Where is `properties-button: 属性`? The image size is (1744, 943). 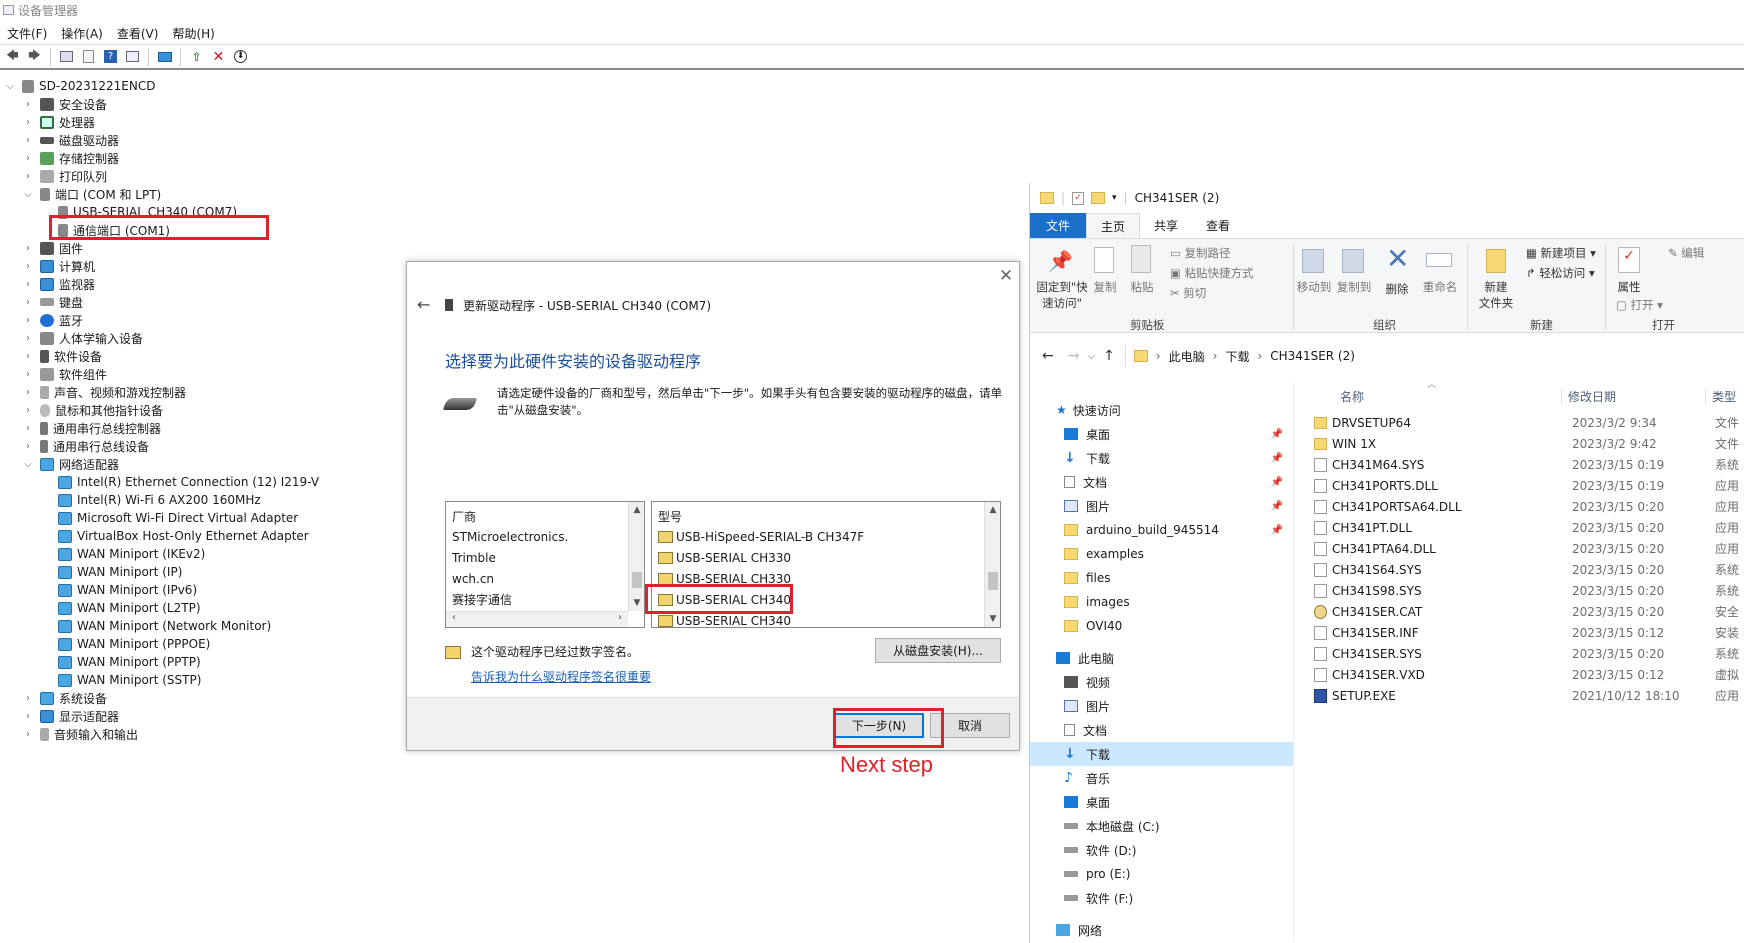
properties-button: 属性 is located at coordinates (1629, 287).